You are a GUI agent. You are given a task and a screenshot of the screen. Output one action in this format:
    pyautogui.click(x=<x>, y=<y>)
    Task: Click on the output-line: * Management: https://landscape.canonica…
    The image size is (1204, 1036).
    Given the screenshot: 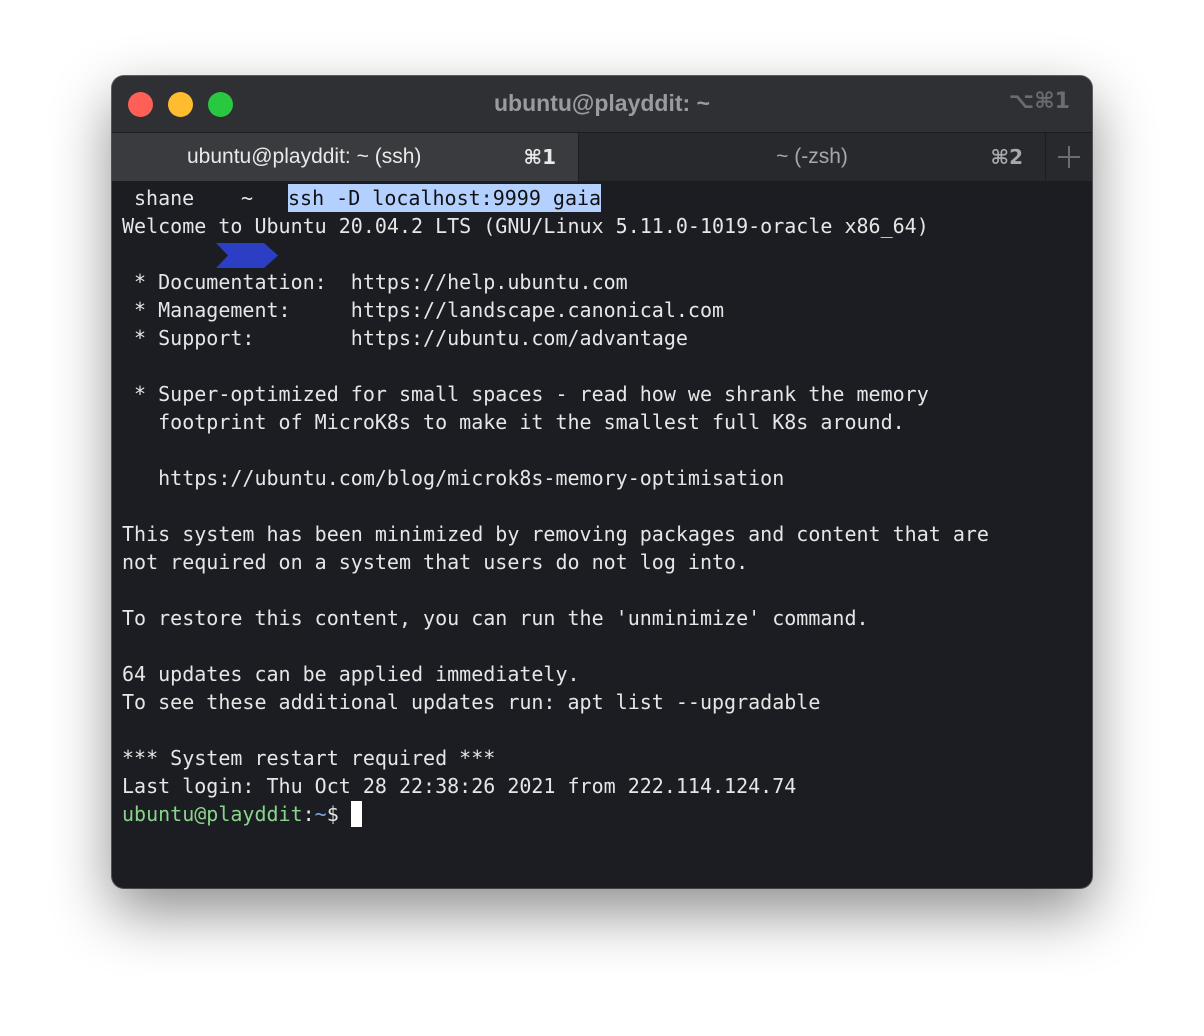 What is the action you would take?
    pyautogui.click(x=423, y=310)
    